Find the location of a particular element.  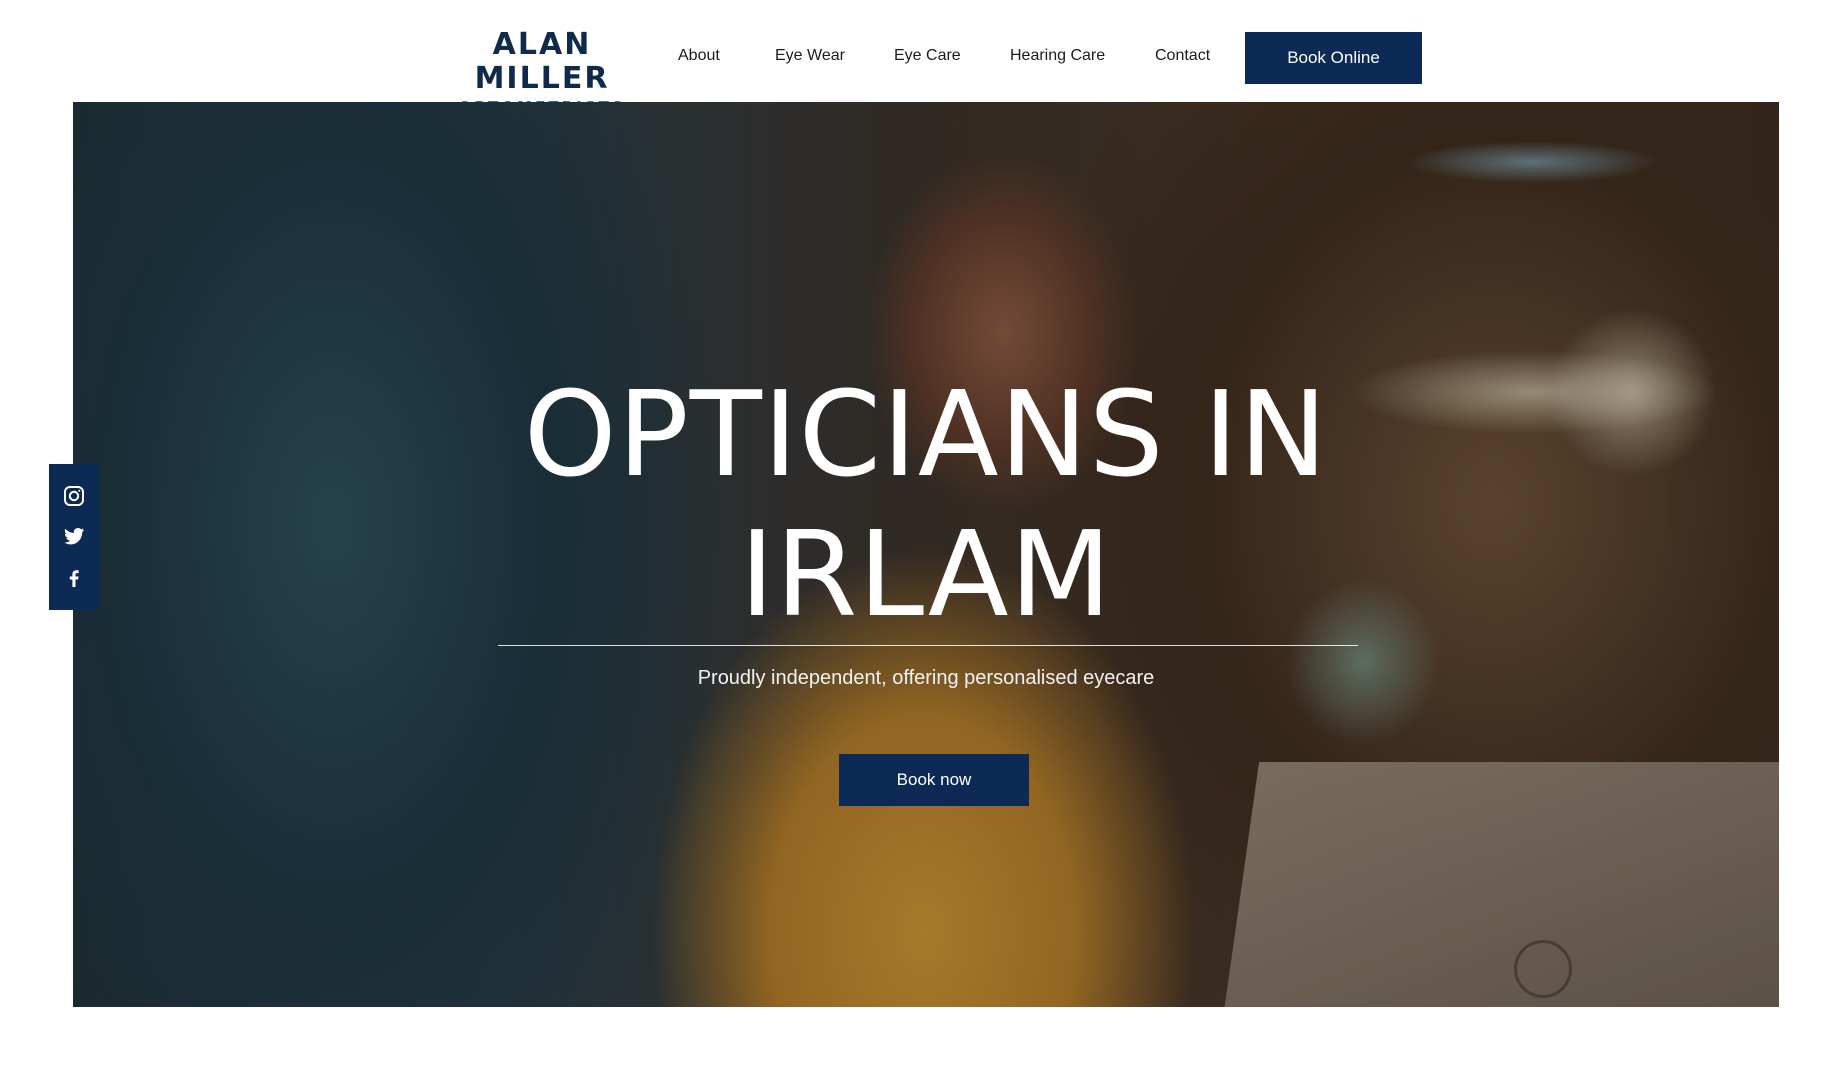

hero-divider is located at coordinates (928, 645).